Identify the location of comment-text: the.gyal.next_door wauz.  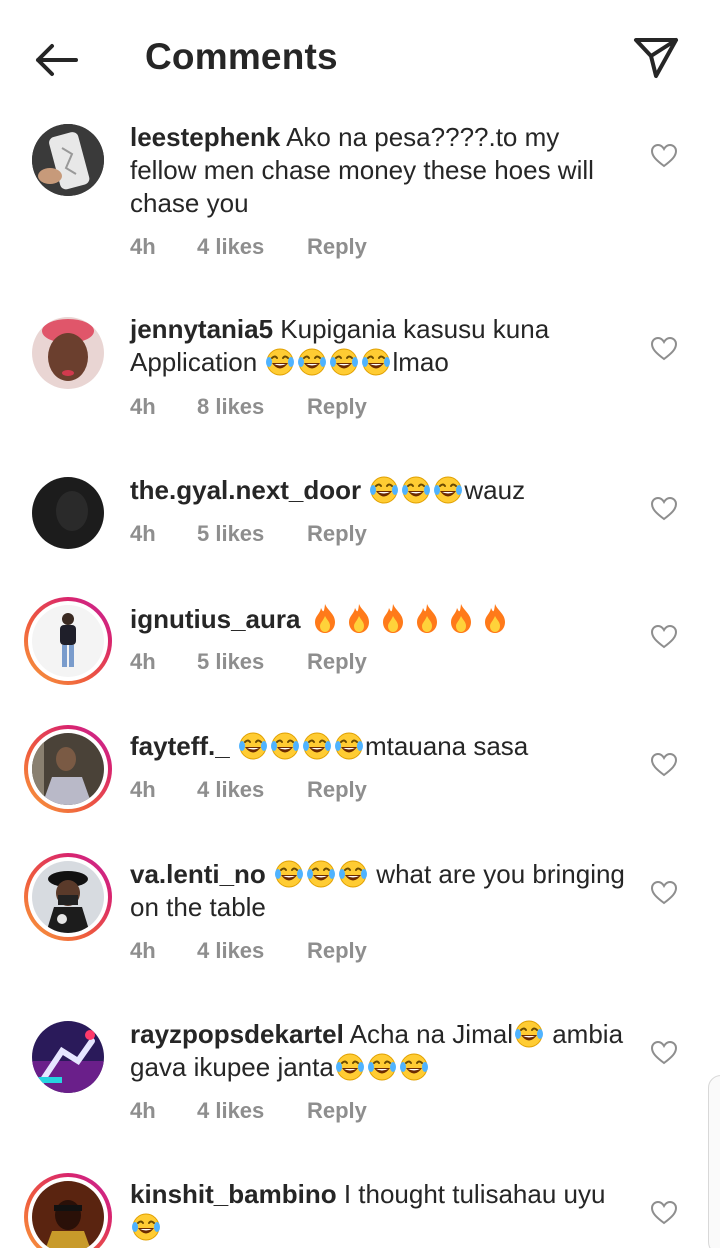
(380, 490).